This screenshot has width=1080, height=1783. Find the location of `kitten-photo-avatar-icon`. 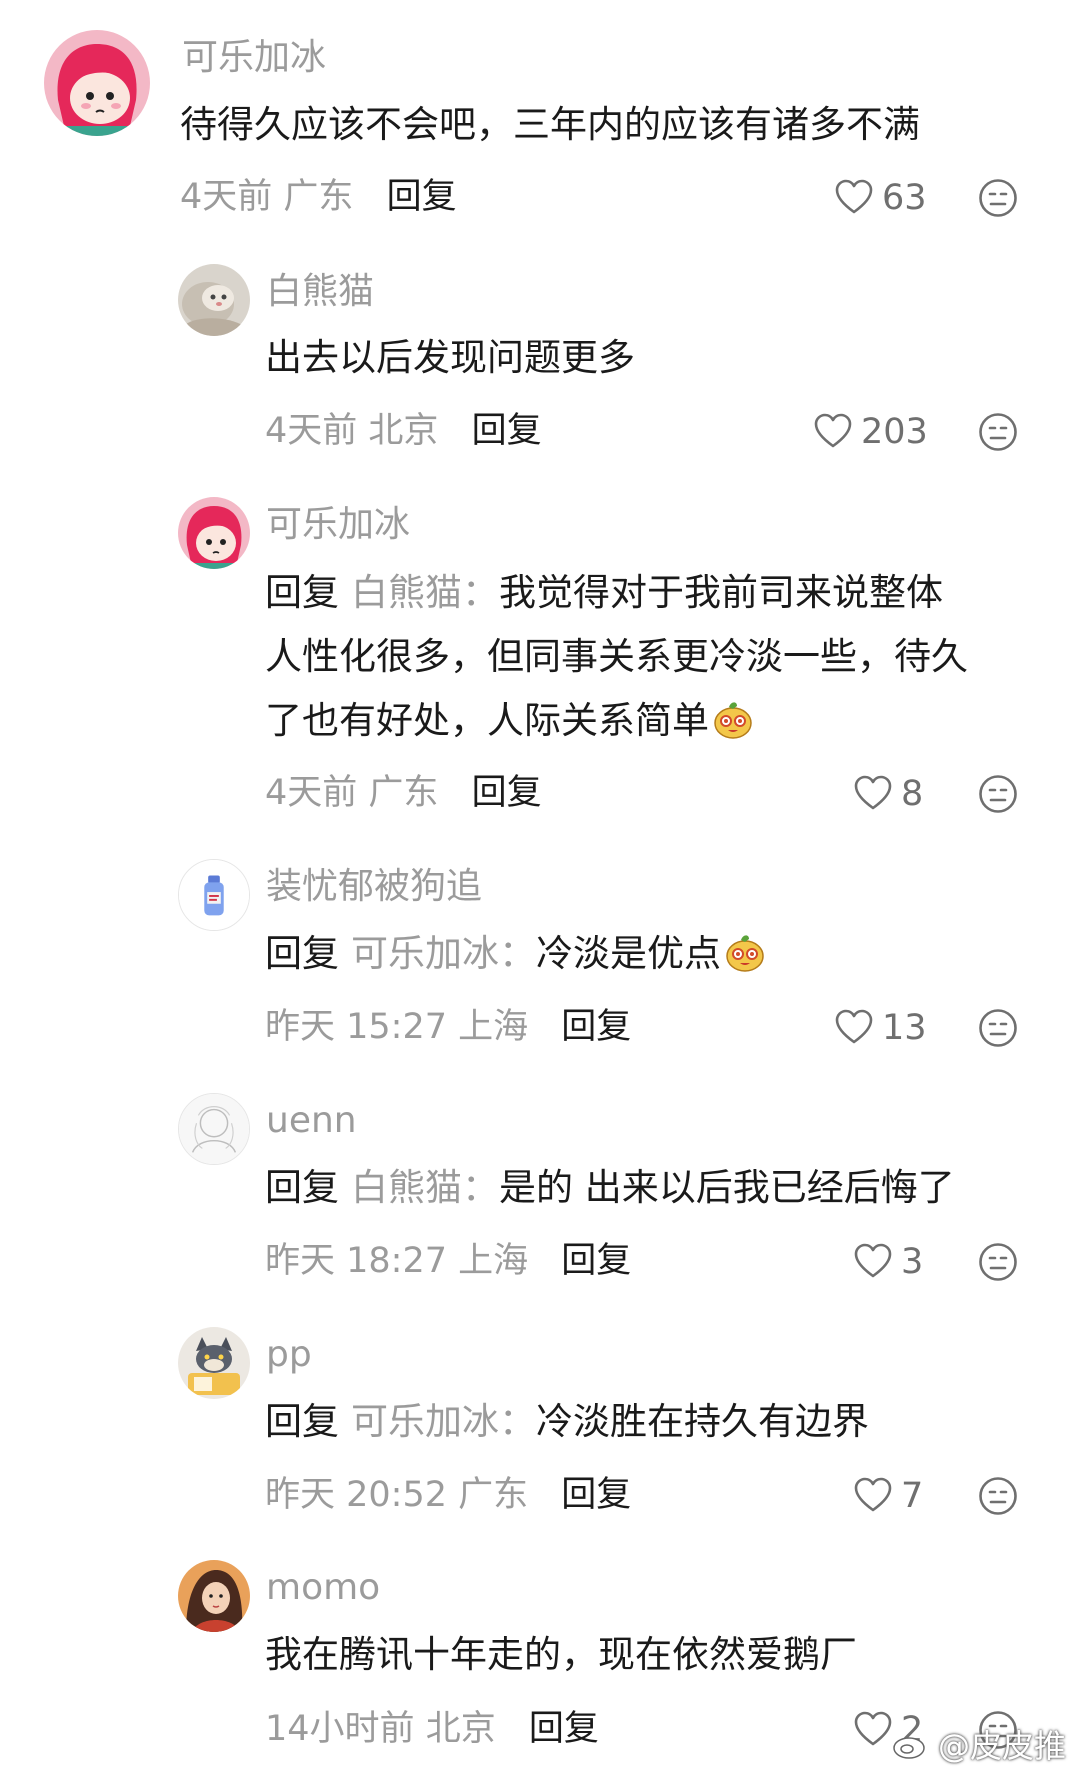

kitten-photo-avatar-icon is located at coordinates (214, 300).